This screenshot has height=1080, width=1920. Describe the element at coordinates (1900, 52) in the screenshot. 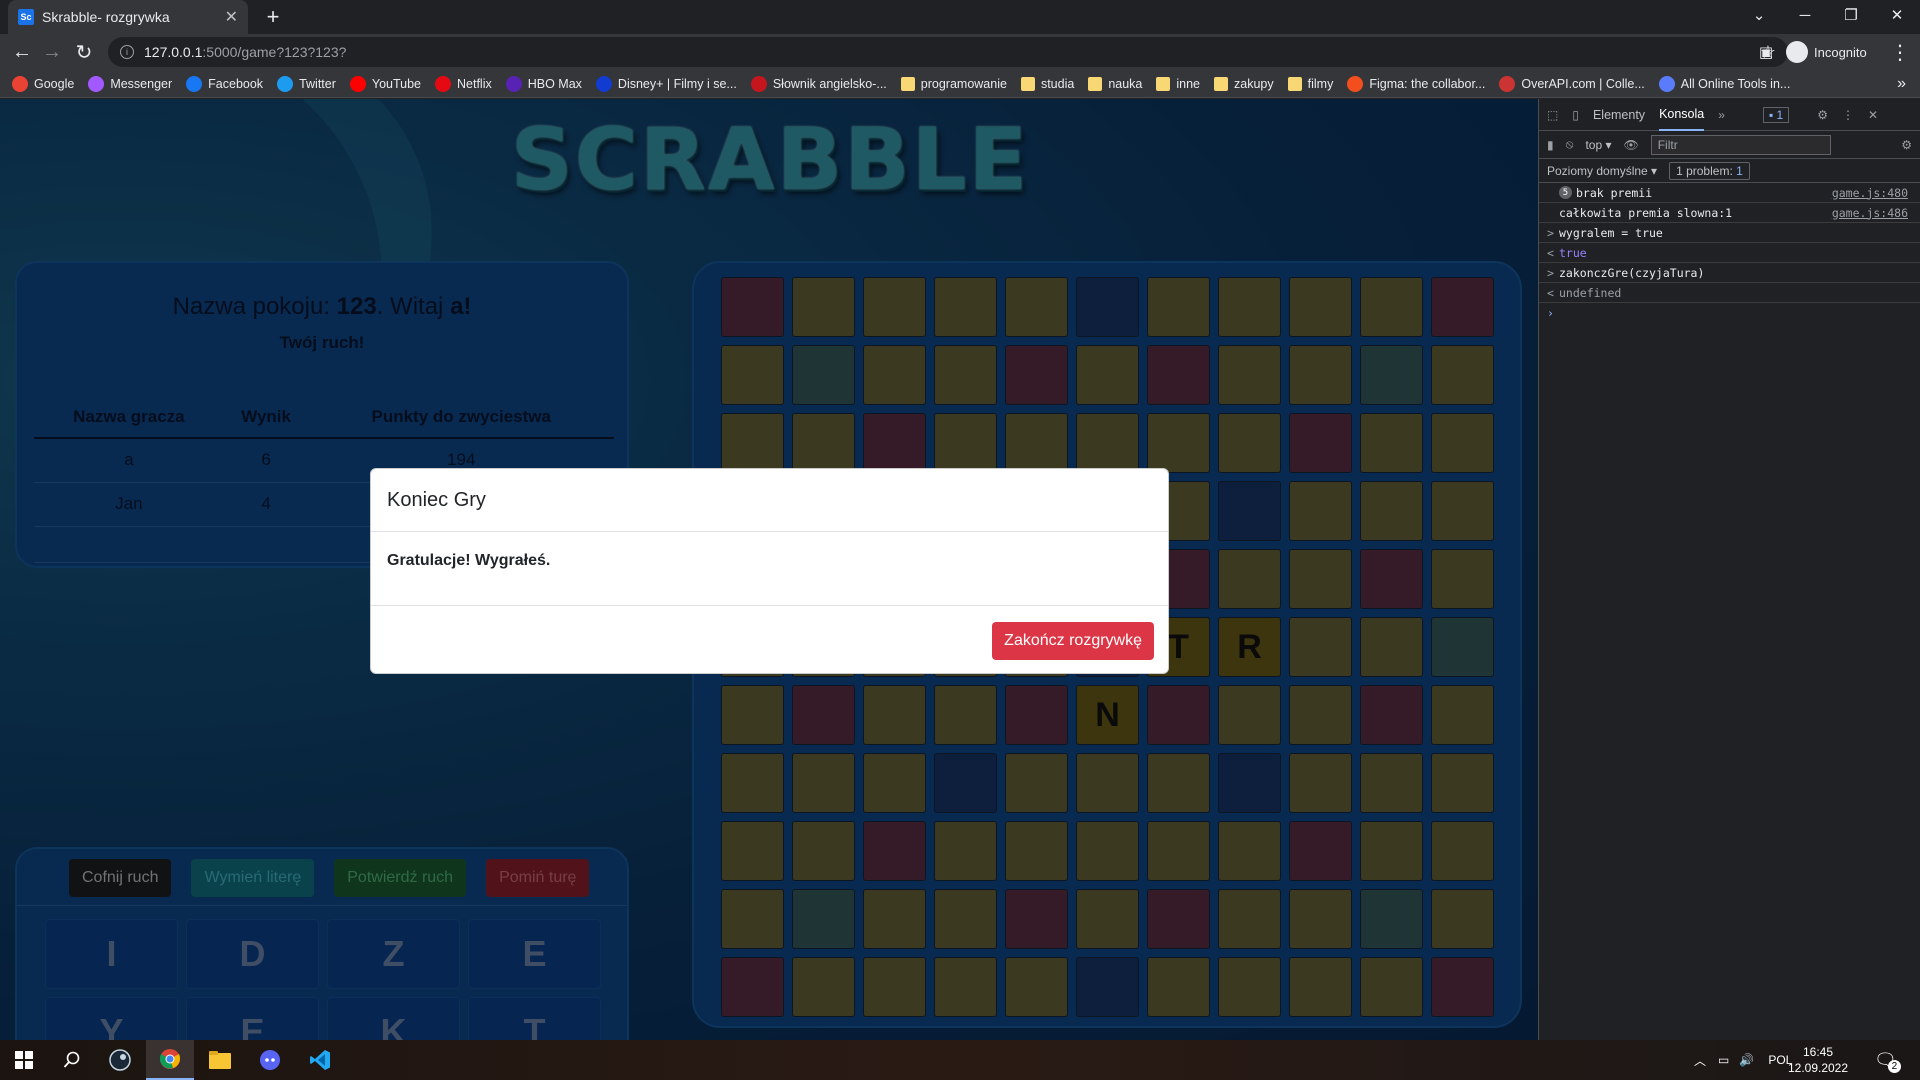

I see `menu-kebab-icon: ⋮` at that location.